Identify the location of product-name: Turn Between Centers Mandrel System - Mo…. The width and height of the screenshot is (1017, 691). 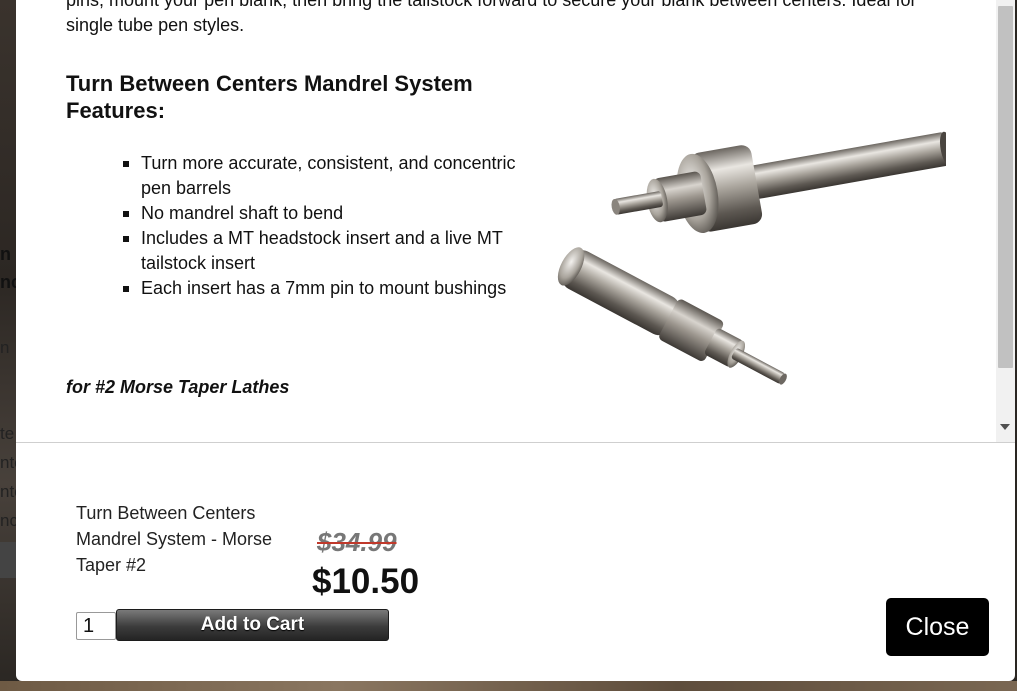
(174, 539).